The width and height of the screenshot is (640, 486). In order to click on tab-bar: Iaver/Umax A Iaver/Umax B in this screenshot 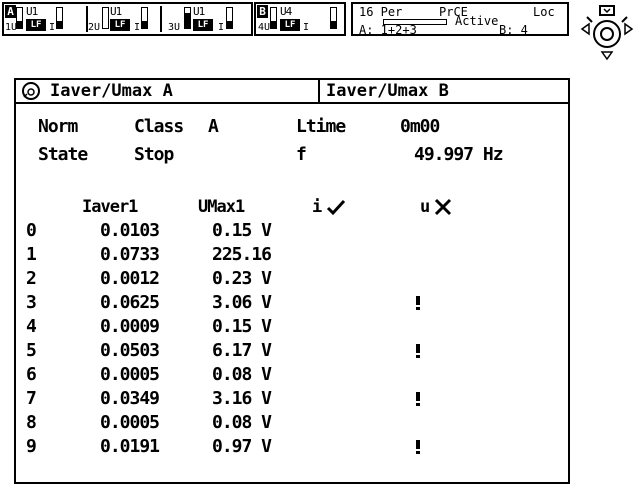, I will do `click(292, 91)`.